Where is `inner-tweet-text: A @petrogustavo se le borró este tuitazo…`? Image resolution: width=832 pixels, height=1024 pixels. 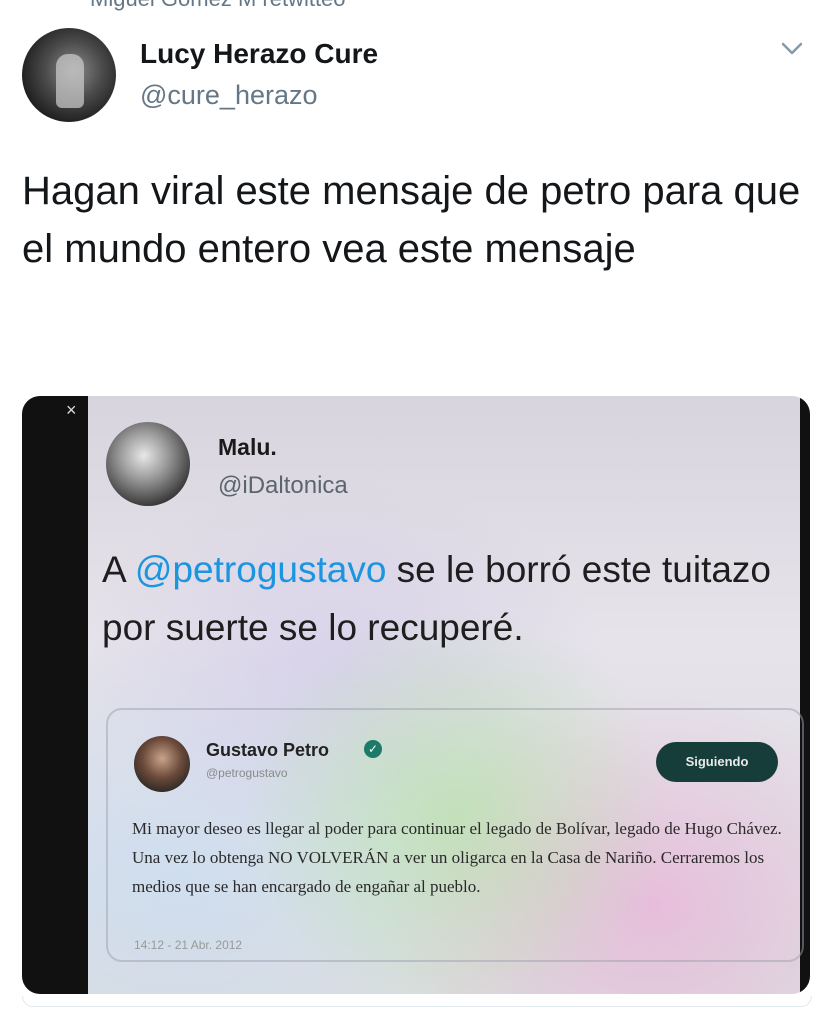 inner-tweet-text: A @petrogustavo se le borró este tuitazo… is located at coordinates (452, 599).